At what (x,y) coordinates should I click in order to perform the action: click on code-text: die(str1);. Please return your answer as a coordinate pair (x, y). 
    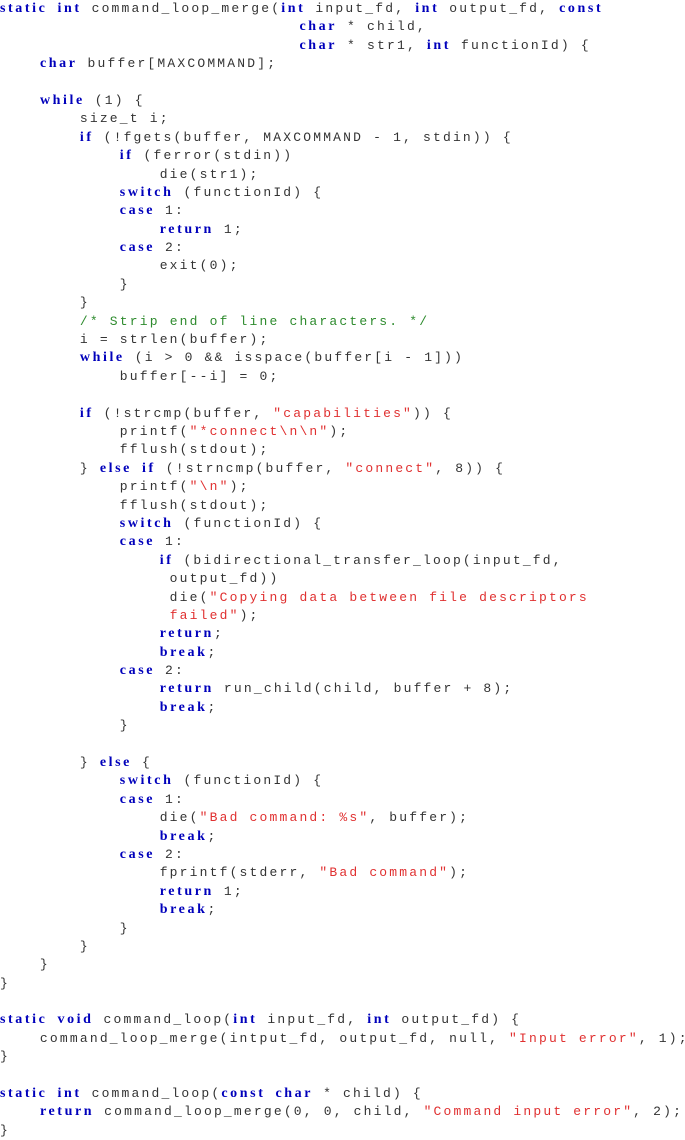
    Looking at the image, I should click on (130, 174).